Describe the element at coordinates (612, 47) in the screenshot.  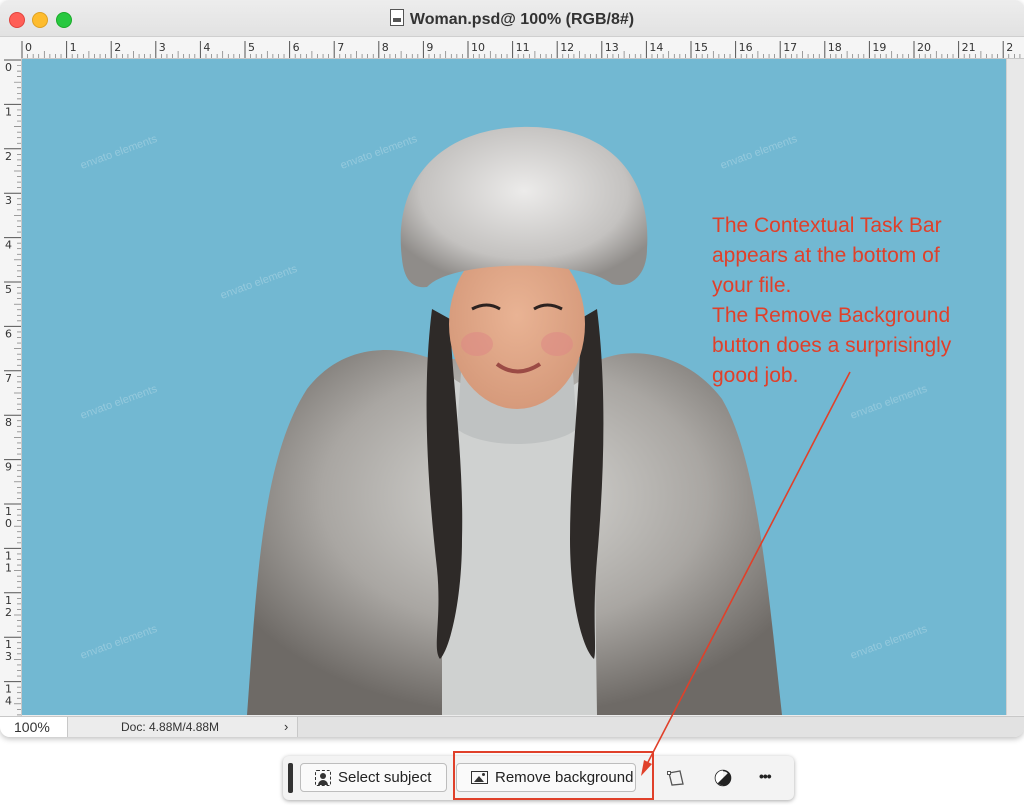
I see `ruler-label: 13` at that location.